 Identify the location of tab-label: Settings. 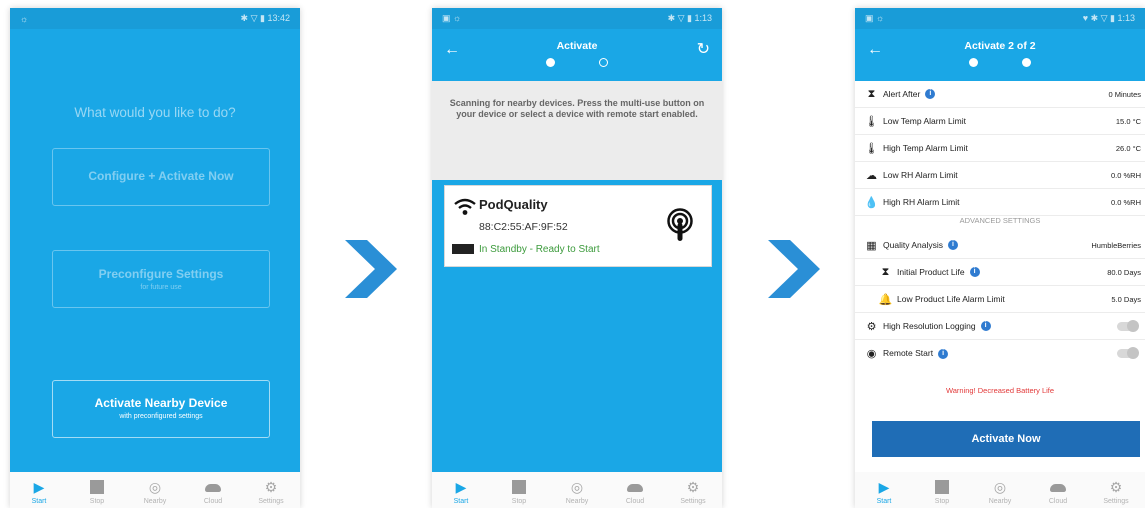
(693, 501).